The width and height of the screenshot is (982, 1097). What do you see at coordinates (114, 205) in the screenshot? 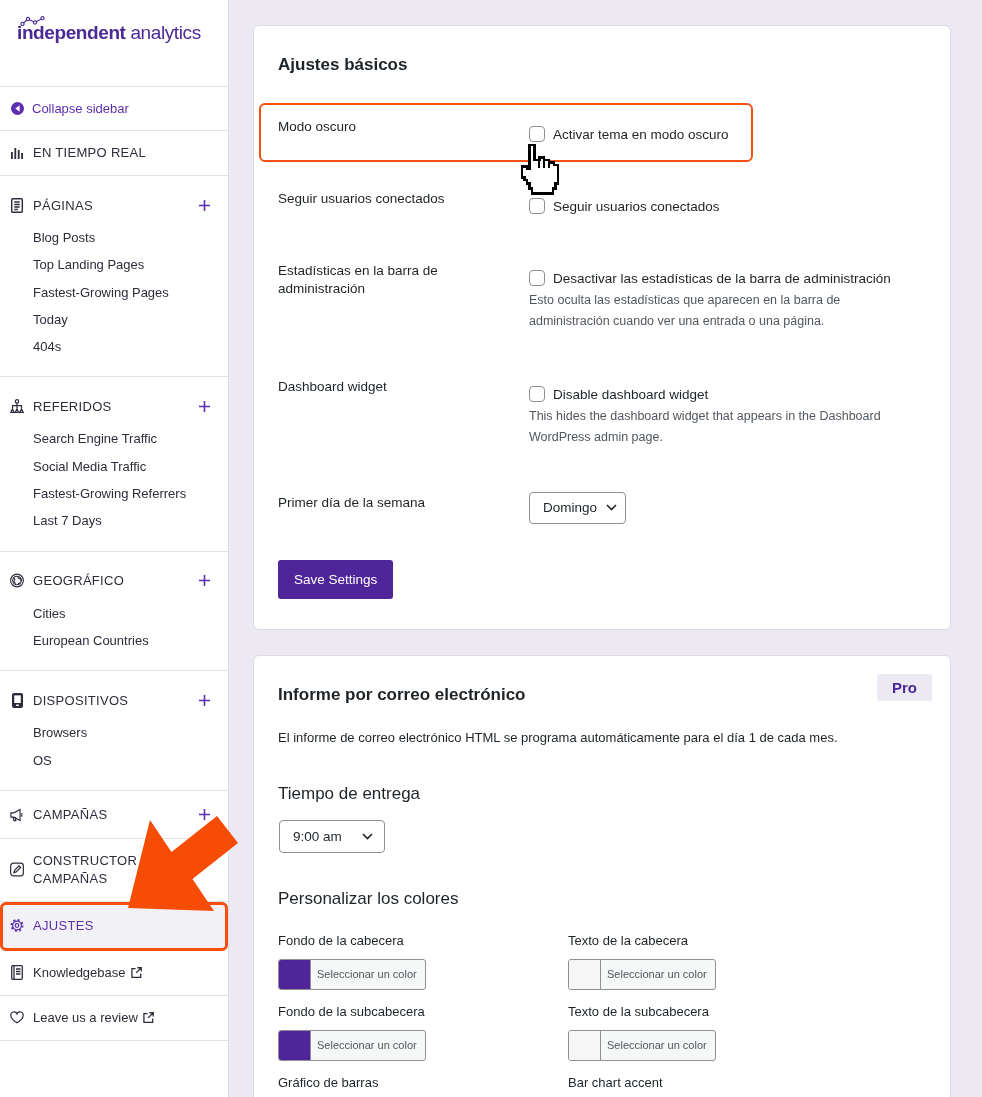
I see `sidebar-section: PÁGINAS` at bounding box center [114, 205].